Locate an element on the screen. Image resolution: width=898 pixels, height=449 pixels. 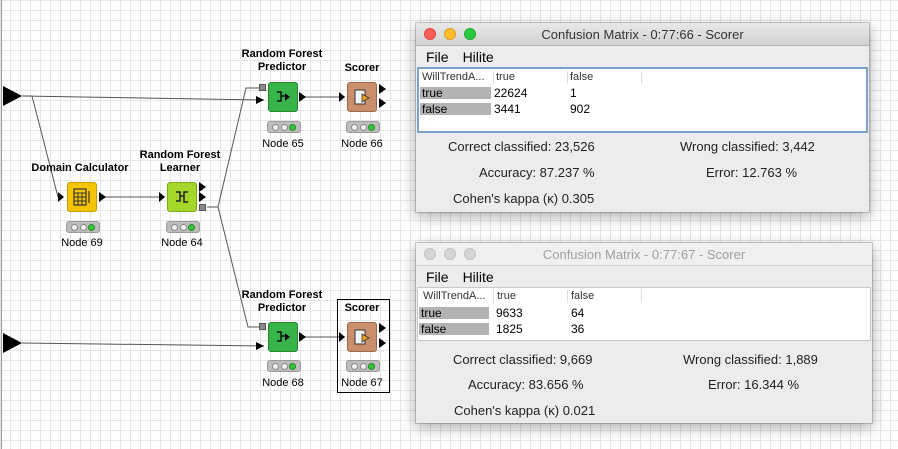
random-forest-icon is located at coordinates (182, 197).